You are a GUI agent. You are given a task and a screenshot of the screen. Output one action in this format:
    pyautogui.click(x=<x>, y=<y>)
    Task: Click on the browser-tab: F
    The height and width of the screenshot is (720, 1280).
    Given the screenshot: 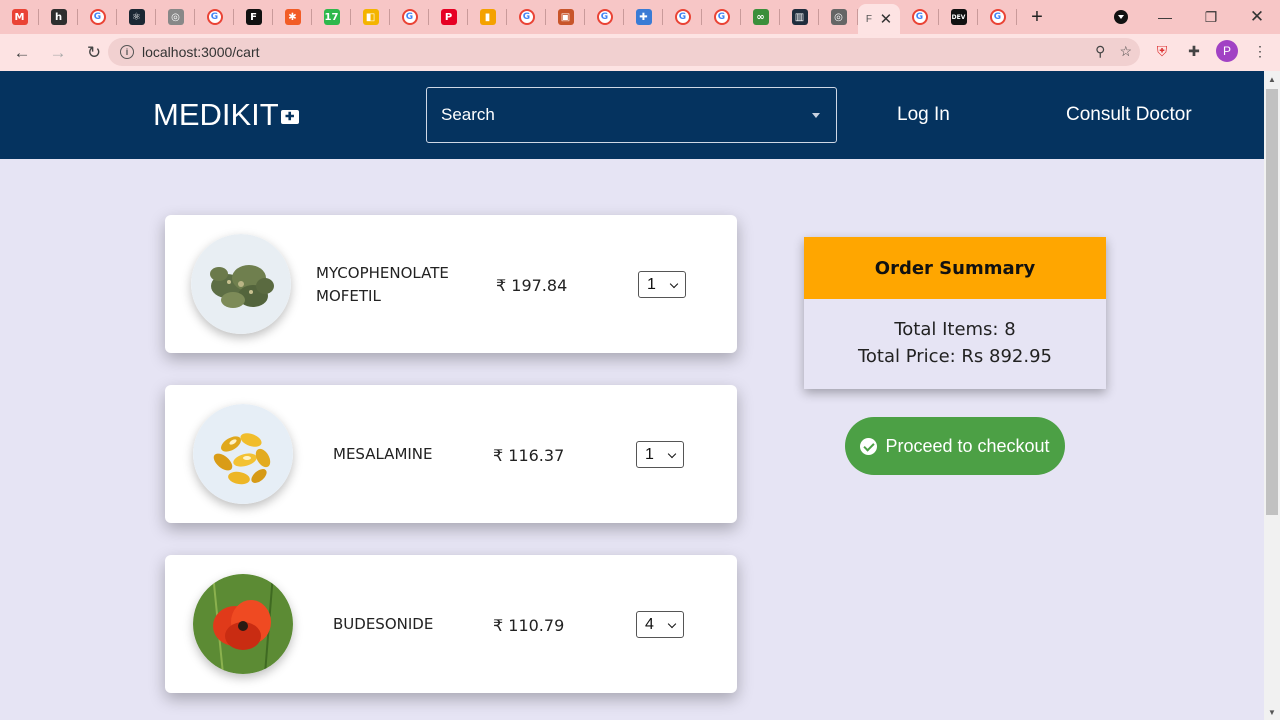 What is the action you would take?
    pyautogui.click(x=253, y=17)
    